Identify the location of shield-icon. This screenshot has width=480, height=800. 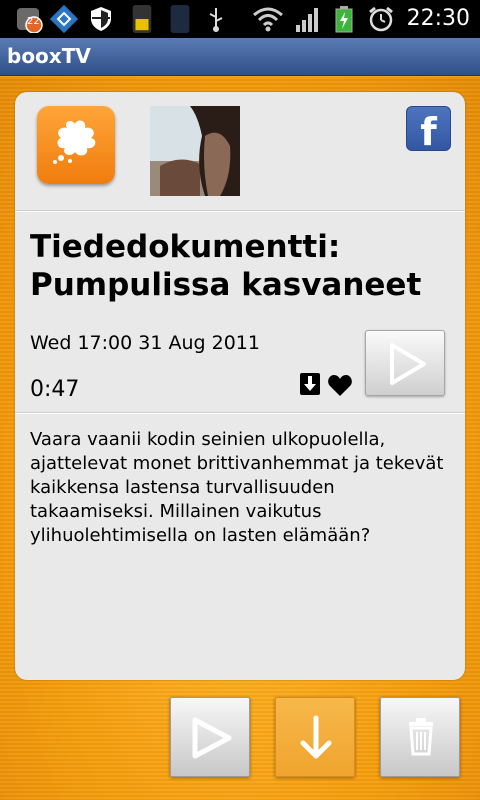
(101, 19).